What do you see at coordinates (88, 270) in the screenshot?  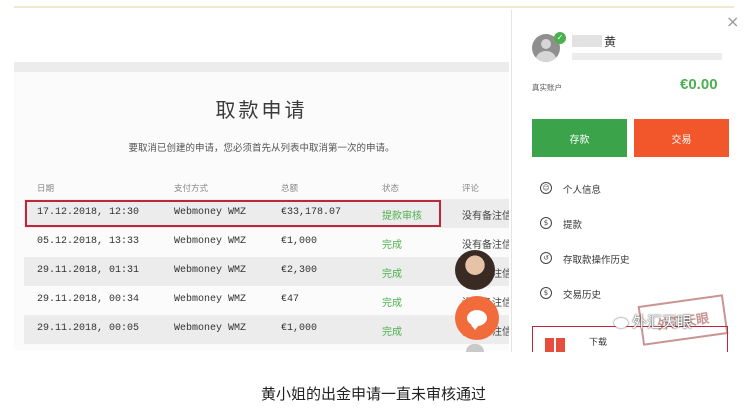 I see `cell-date: 29.11.2018, 01:31` at bounding box center [88, 270].